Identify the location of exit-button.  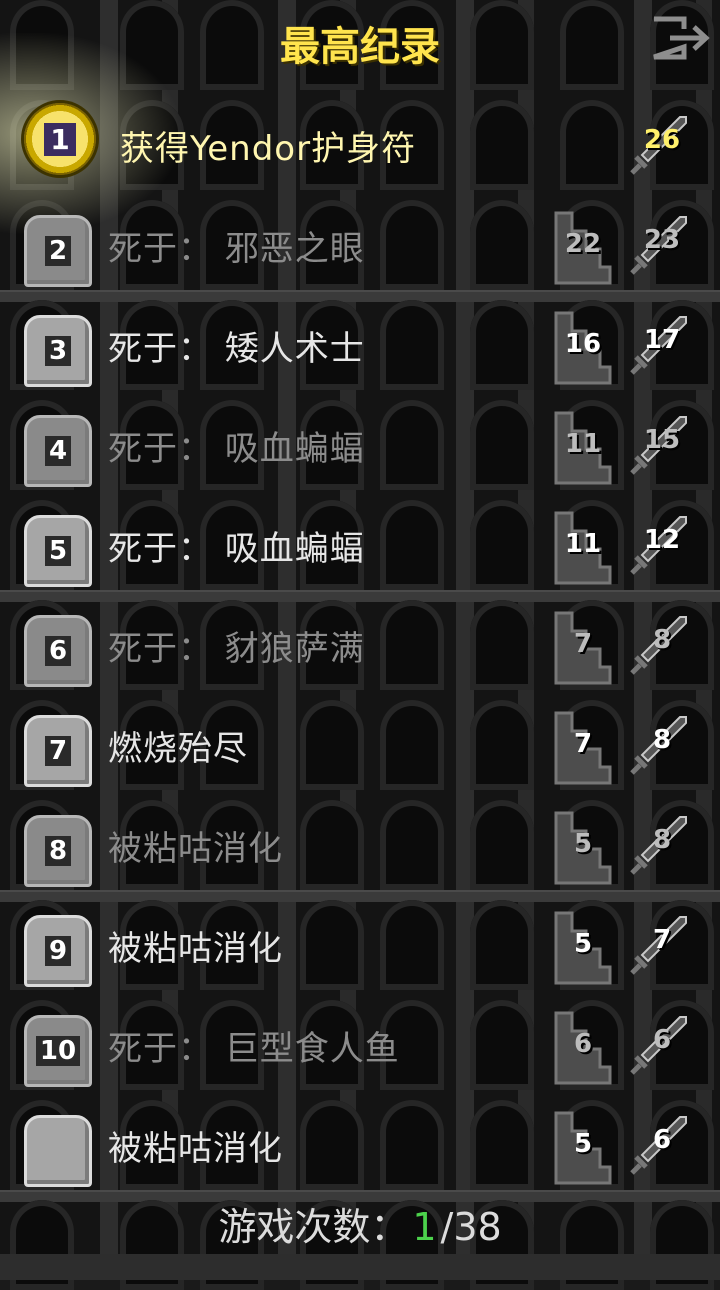
(681, 38).